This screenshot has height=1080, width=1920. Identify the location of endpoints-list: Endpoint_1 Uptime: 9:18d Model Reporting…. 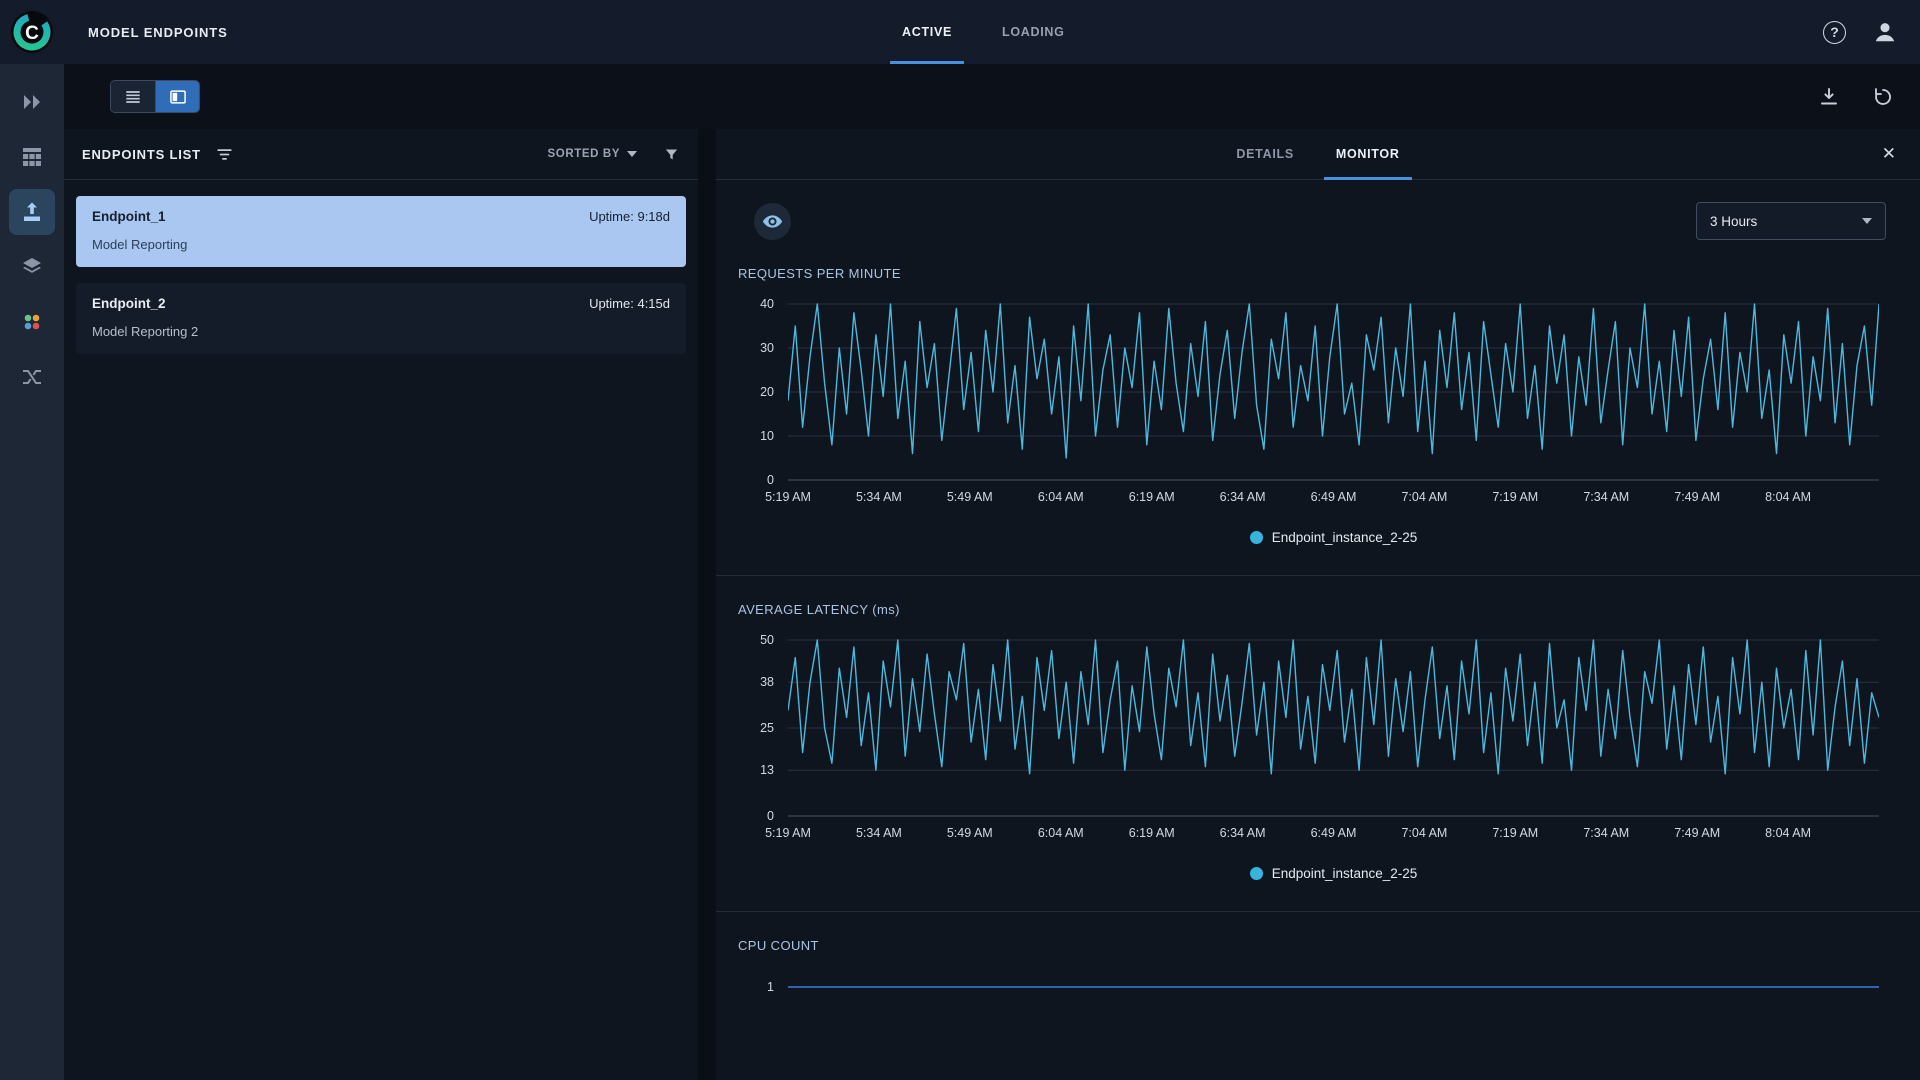
(381, 283).